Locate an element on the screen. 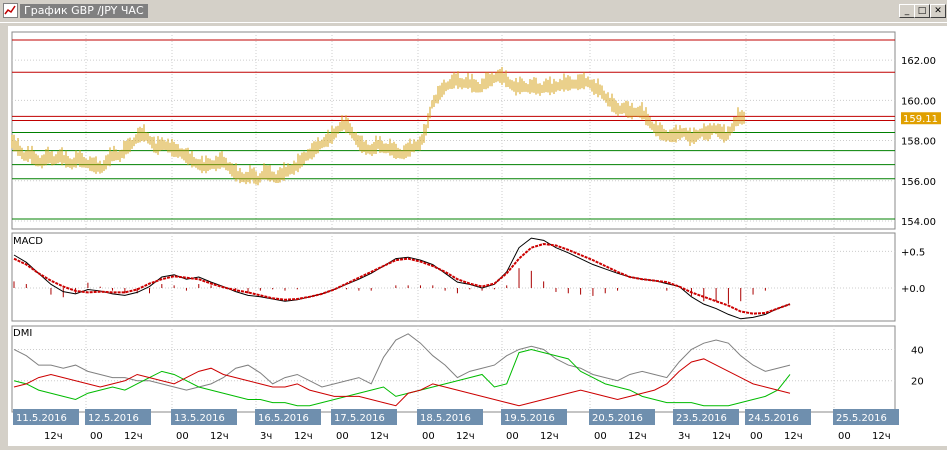 The width and height of the screenshot is (947, 450). date-label: 24.5.2016 is located at coordinates (773, 418).